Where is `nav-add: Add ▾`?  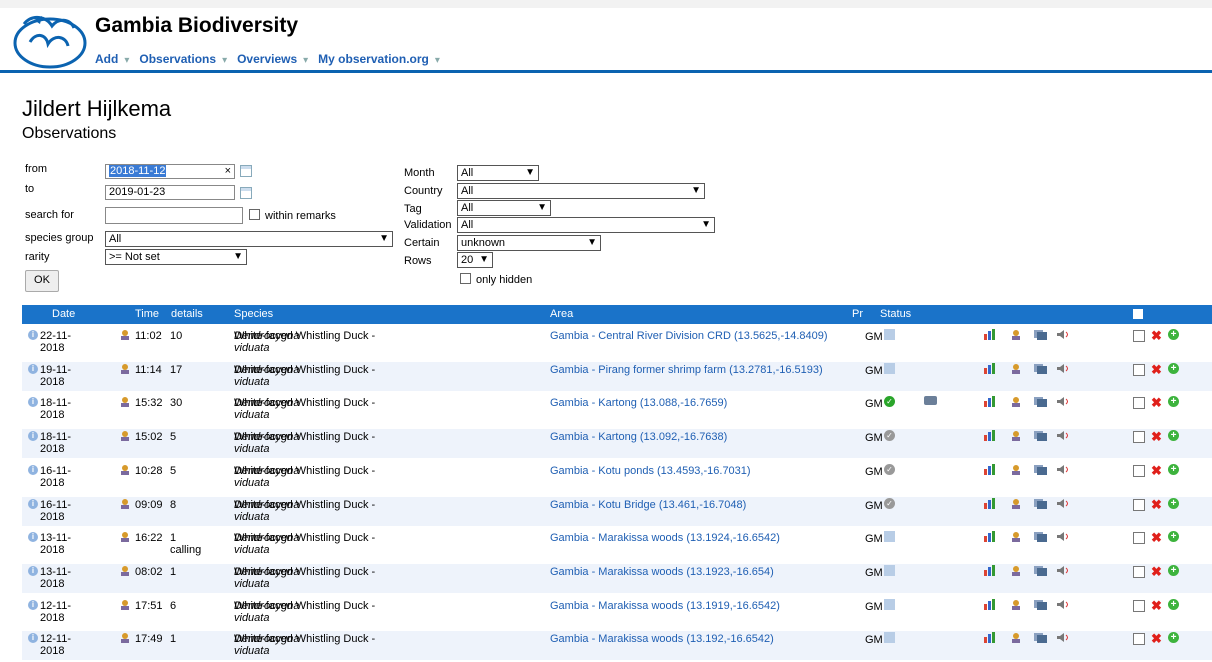
nav-add: Add ▾ is located at coordinates (112, 59).